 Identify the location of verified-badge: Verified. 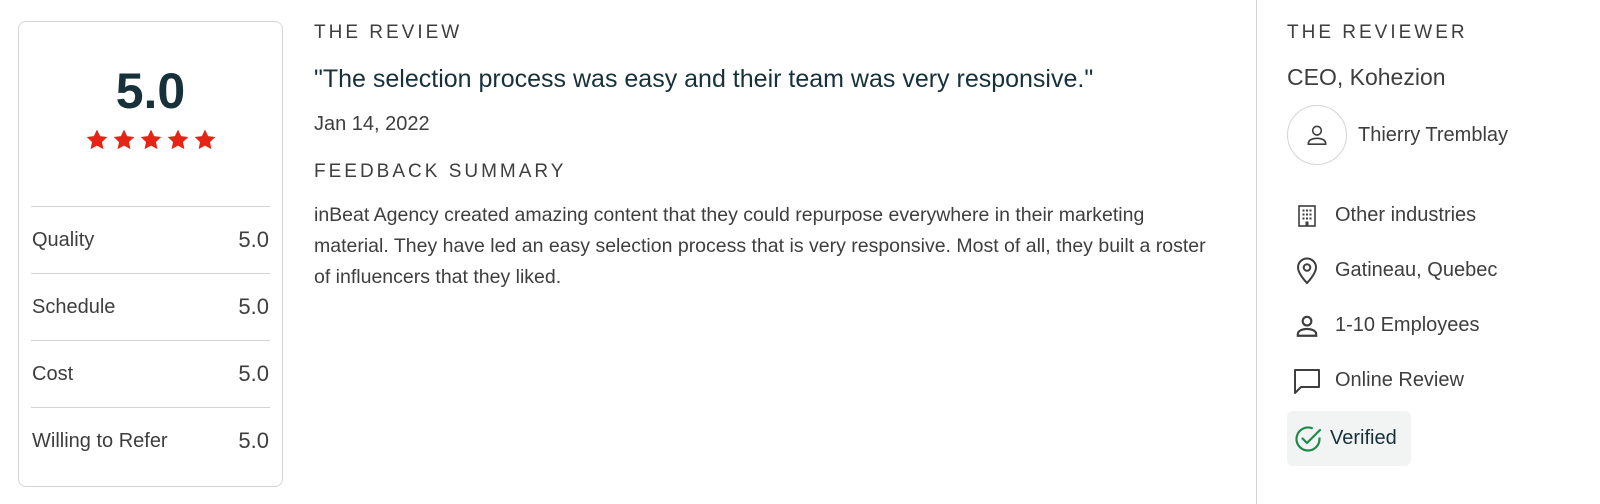
(1349, 438).